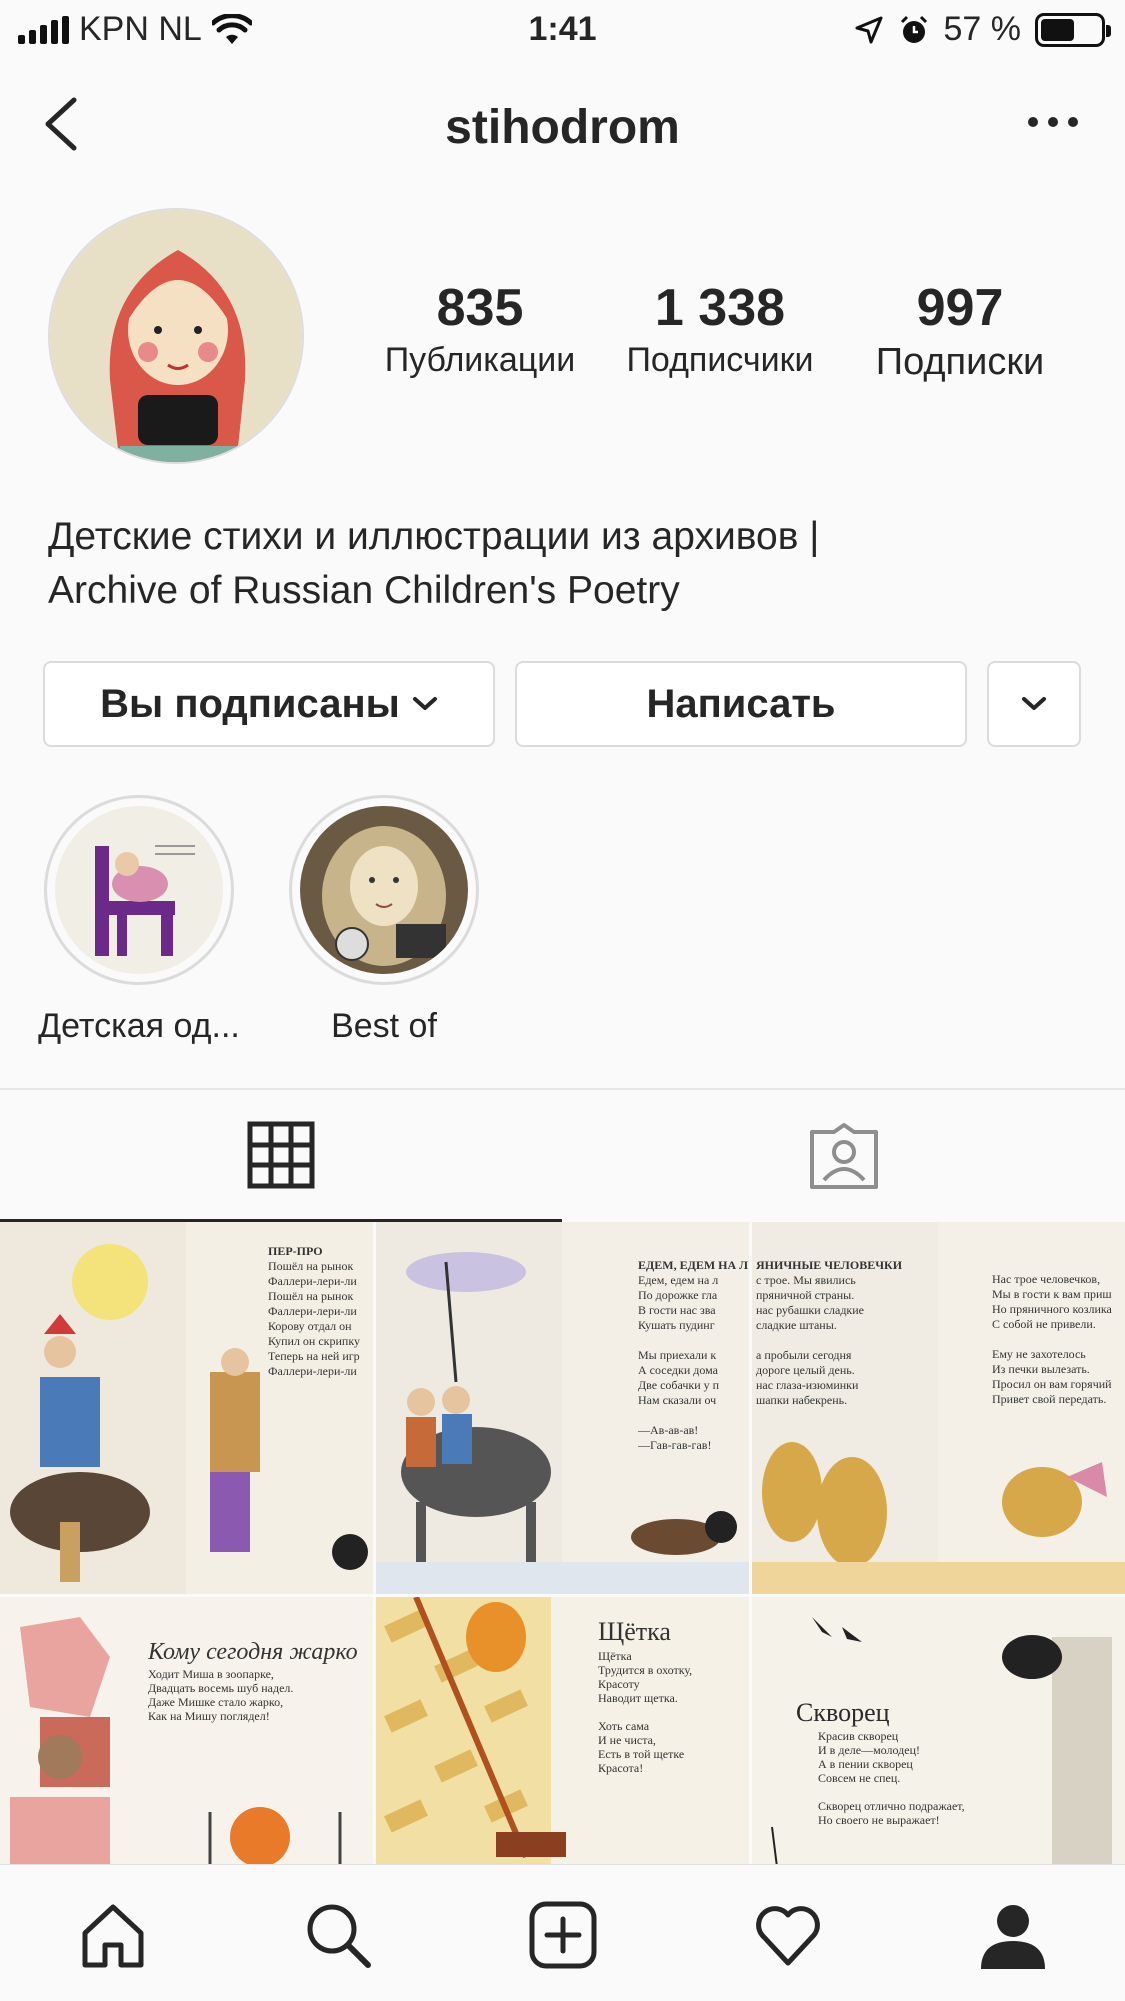 This screenshot has width=1125, height=2001. I want to click on profile-actions: Вы подписаны Написать, so click(562, 704).